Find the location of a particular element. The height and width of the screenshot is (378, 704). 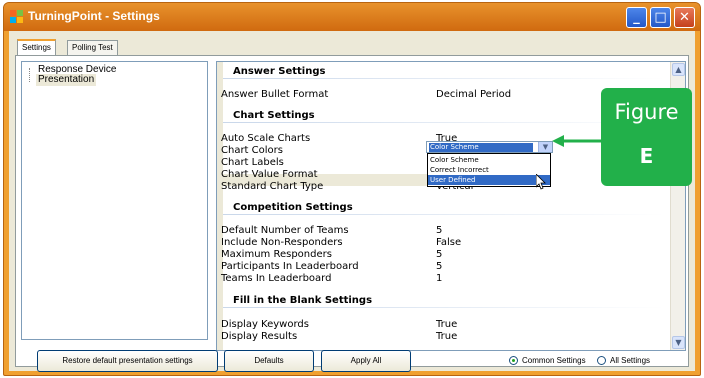

maximize-button: □ is located at coordinates (660, 17).